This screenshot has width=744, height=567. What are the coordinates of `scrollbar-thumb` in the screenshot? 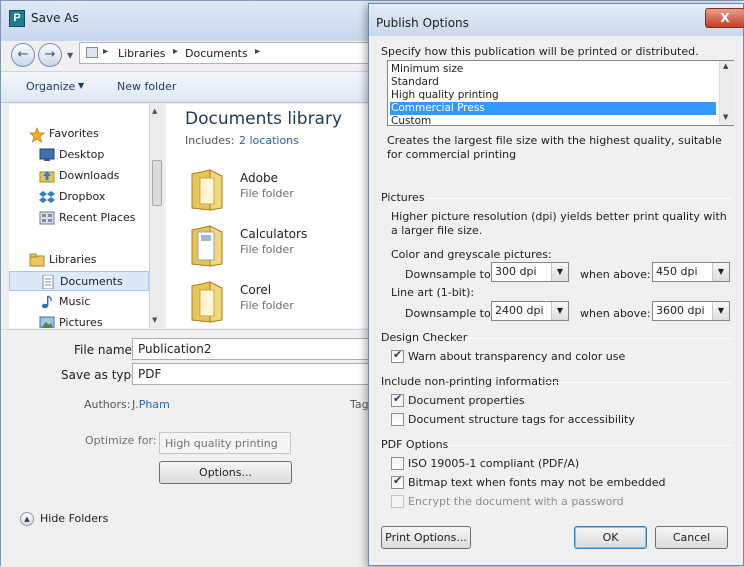 It's located at (157, 183).